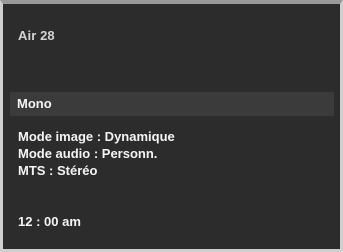 This screenshot has width=343, height=252. What do you see at coordinates (172, 104) in the screenshot?
I see `audio-mode-row: Mono` at bounding box center [172, 104].